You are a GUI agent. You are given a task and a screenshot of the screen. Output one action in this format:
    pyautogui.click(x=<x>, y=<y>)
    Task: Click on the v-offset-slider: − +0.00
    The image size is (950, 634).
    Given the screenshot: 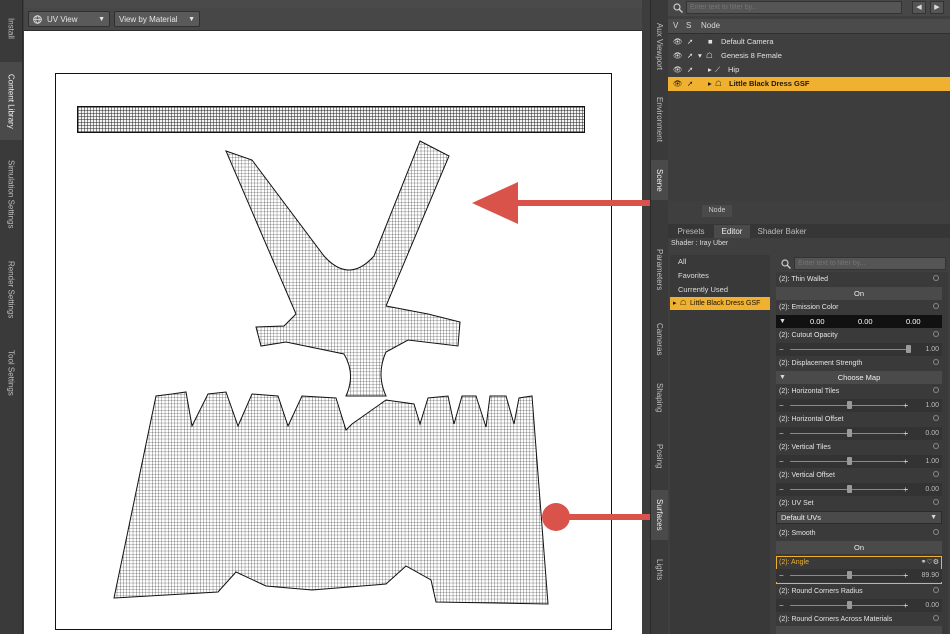 What is the action you would take?
    pyautogui.click(x=859, y=489)
    